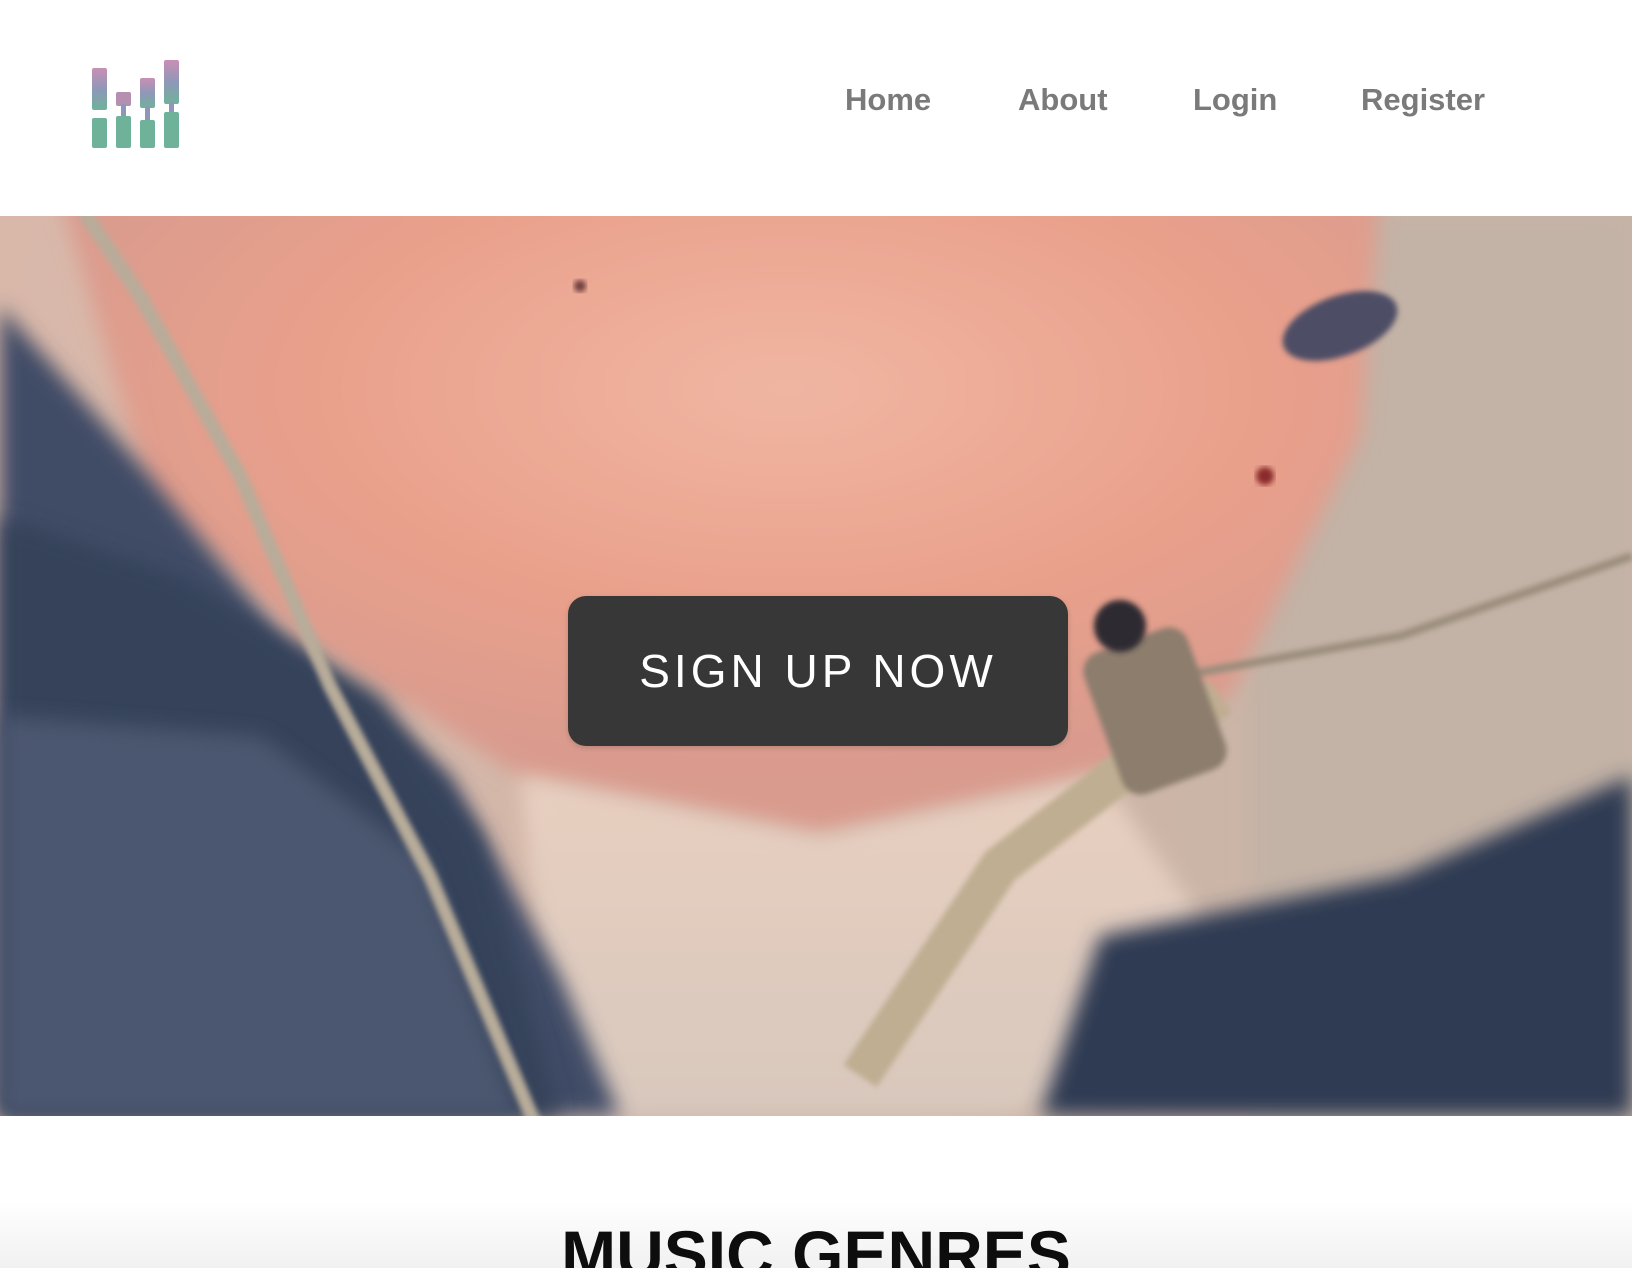 The height and width of the screenshot is (1268, 1632). I want to click on sign-up-now-button: SIGN UP NOW, so click(818, 671).